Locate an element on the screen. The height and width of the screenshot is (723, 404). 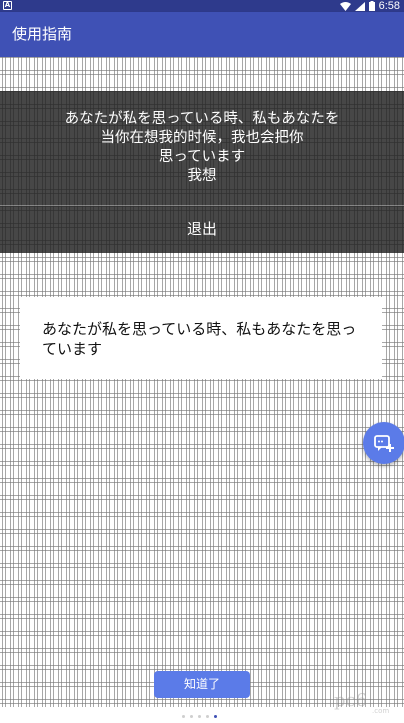
exit-button: 退出 is located at coordinates (202, 229).